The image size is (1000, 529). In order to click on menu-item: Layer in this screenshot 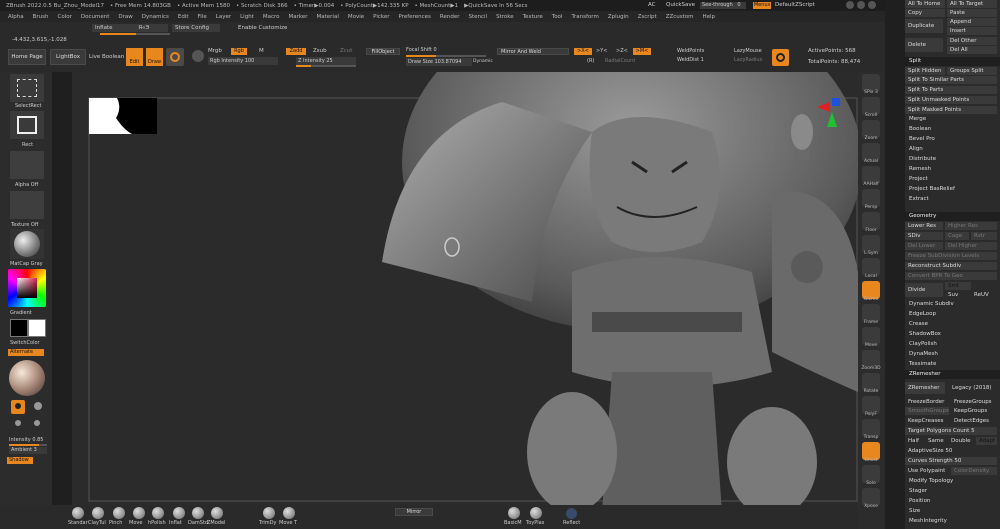, I will do `click(223, 17)`.